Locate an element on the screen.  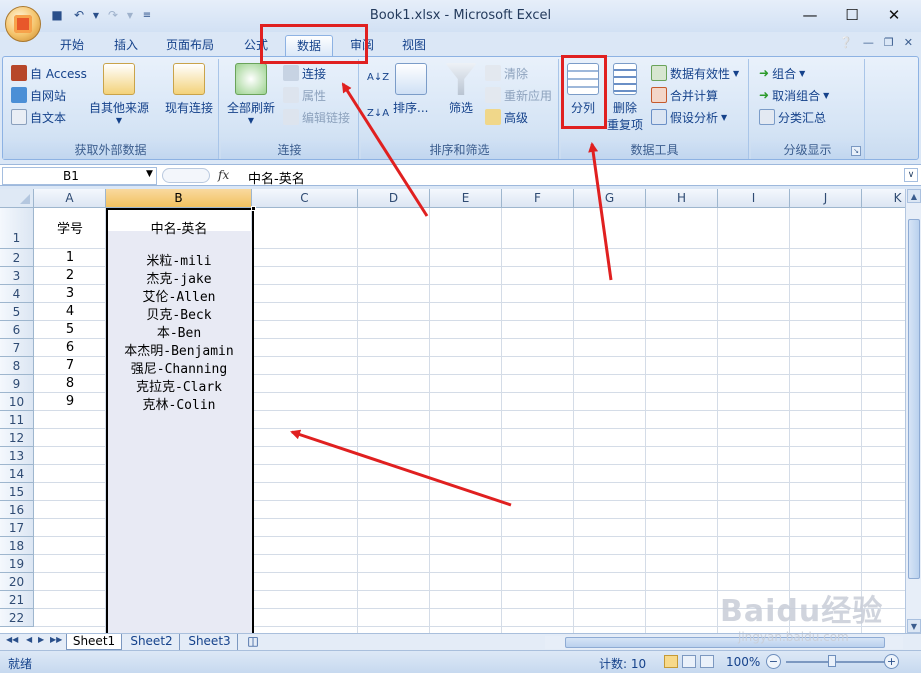
row-header: 3 is located at coordinates (17, 276).